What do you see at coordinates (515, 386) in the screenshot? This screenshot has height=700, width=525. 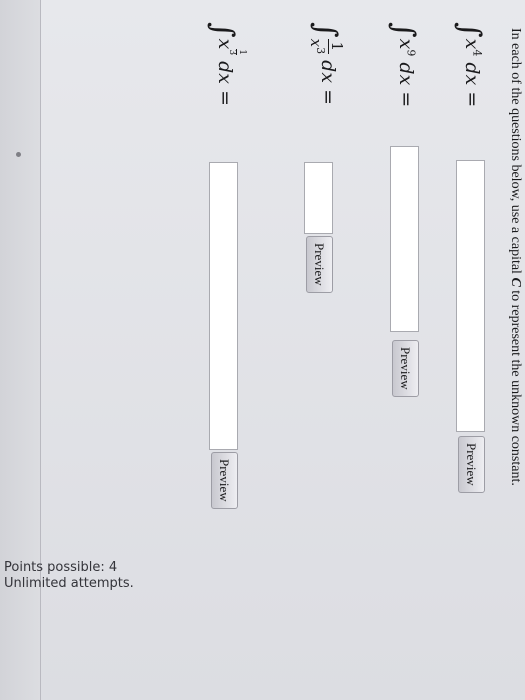 I see `instructions-suffix: to represent the unknown constant.` at bounding box center [515, 386].